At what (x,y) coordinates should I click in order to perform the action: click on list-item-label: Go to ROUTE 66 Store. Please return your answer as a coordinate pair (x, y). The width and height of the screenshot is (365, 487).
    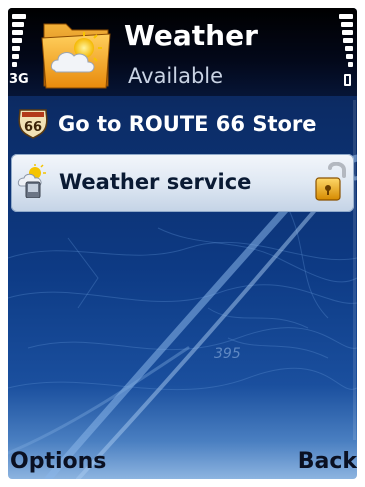
    Looking at the image, I should click on (187, 124).